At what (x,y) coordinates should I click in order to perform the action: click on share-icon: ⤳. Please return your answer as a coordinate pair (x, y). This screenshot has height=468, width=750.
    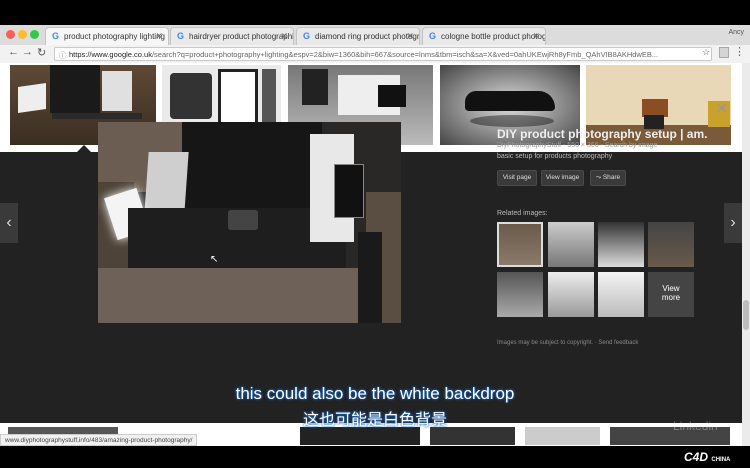
    Looking at the image, I should click on (599, 177).